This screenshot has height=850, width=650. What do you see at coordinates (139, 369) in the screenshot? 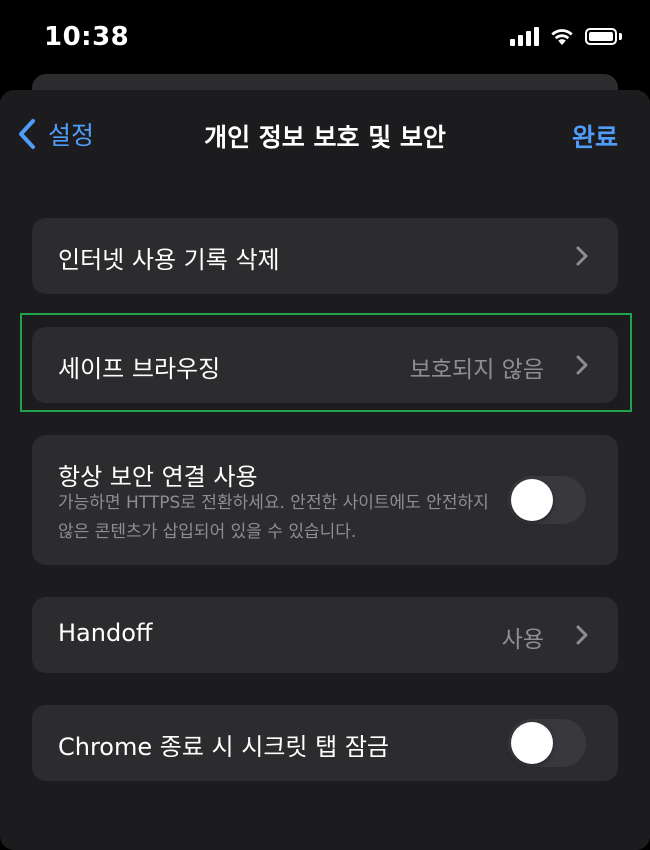
I see `safe-browsing-label: 세이프 브라우징` at bounding box center [139, 369].